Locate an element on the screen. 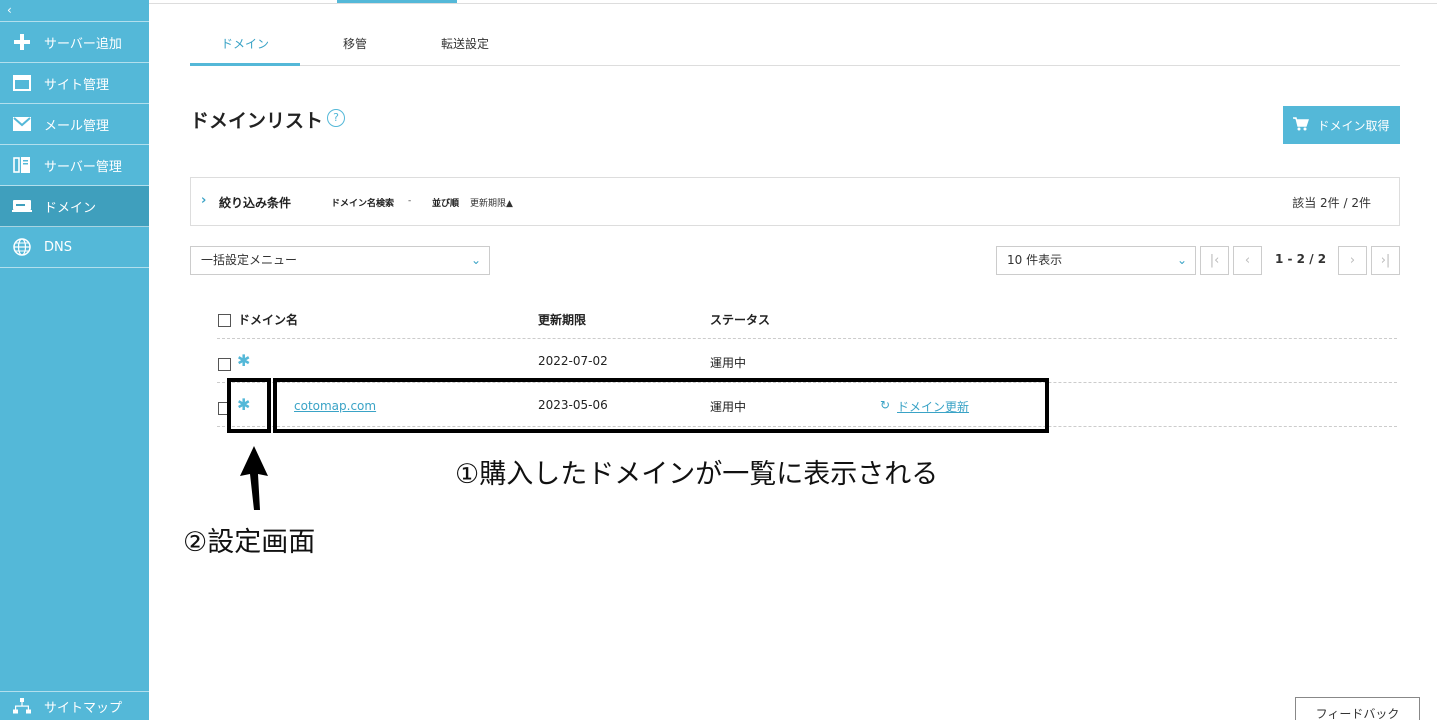  get-domain-label: ドメイン取得 is located at coordinates (1353, 125).